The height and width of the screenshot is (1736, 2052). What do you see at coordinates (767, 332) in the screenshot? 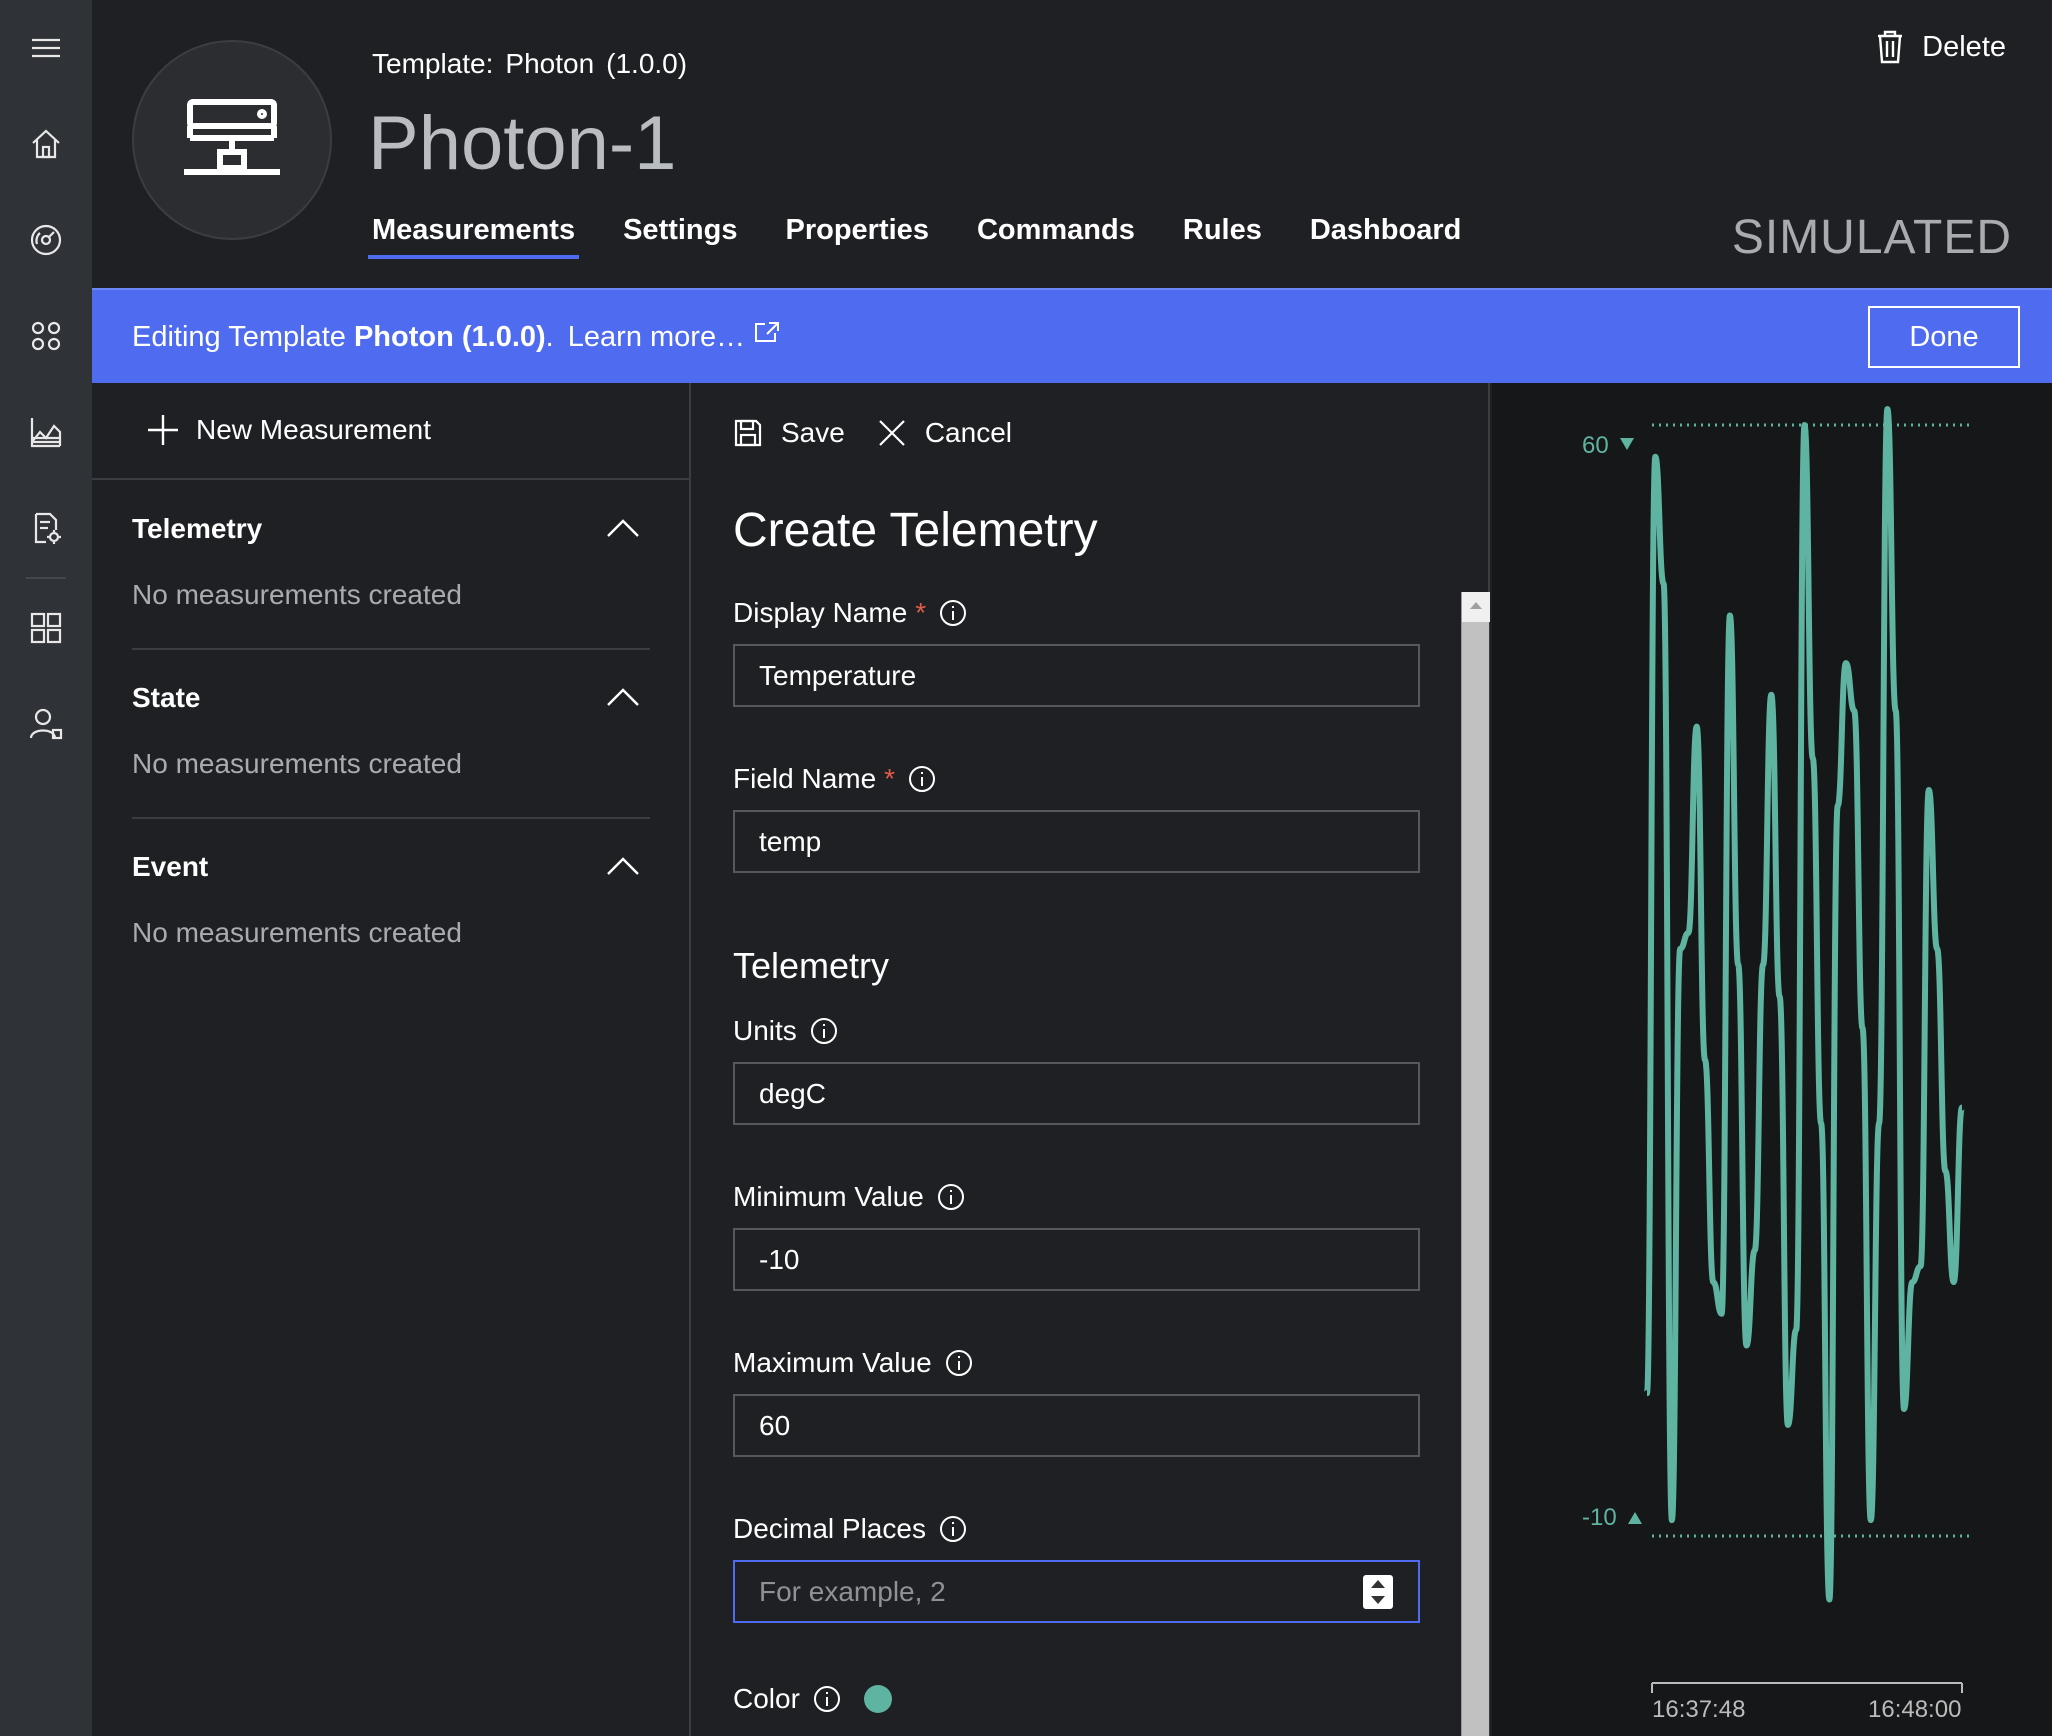
I see `external-link-icon` at bounding box center [767, 332].